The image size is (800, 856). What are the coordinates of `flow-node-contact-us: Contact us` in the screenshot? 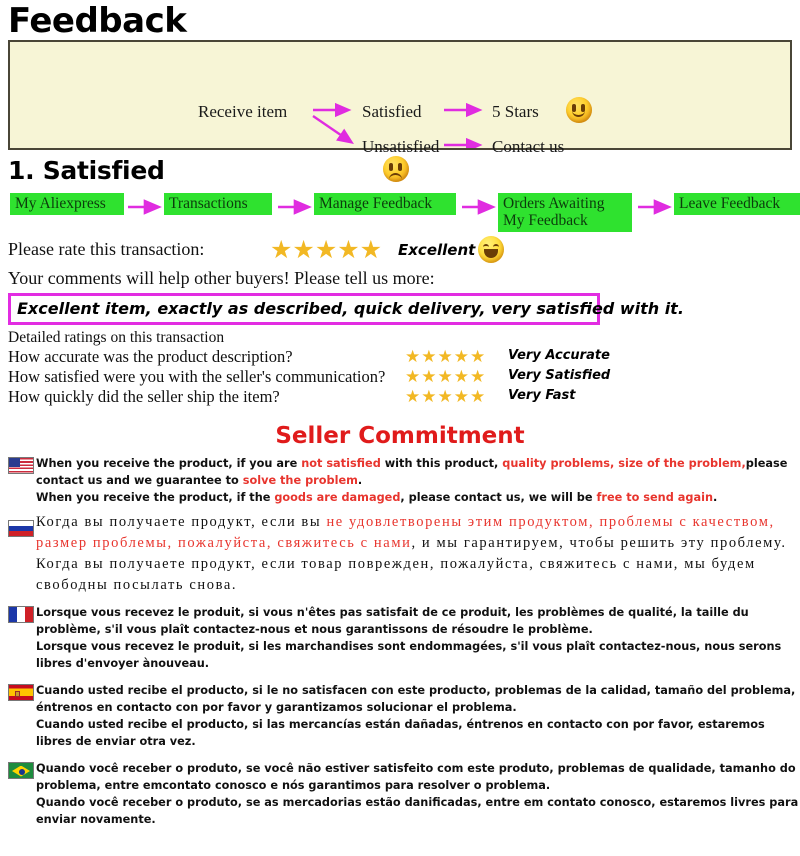 It's located at (528, 146).